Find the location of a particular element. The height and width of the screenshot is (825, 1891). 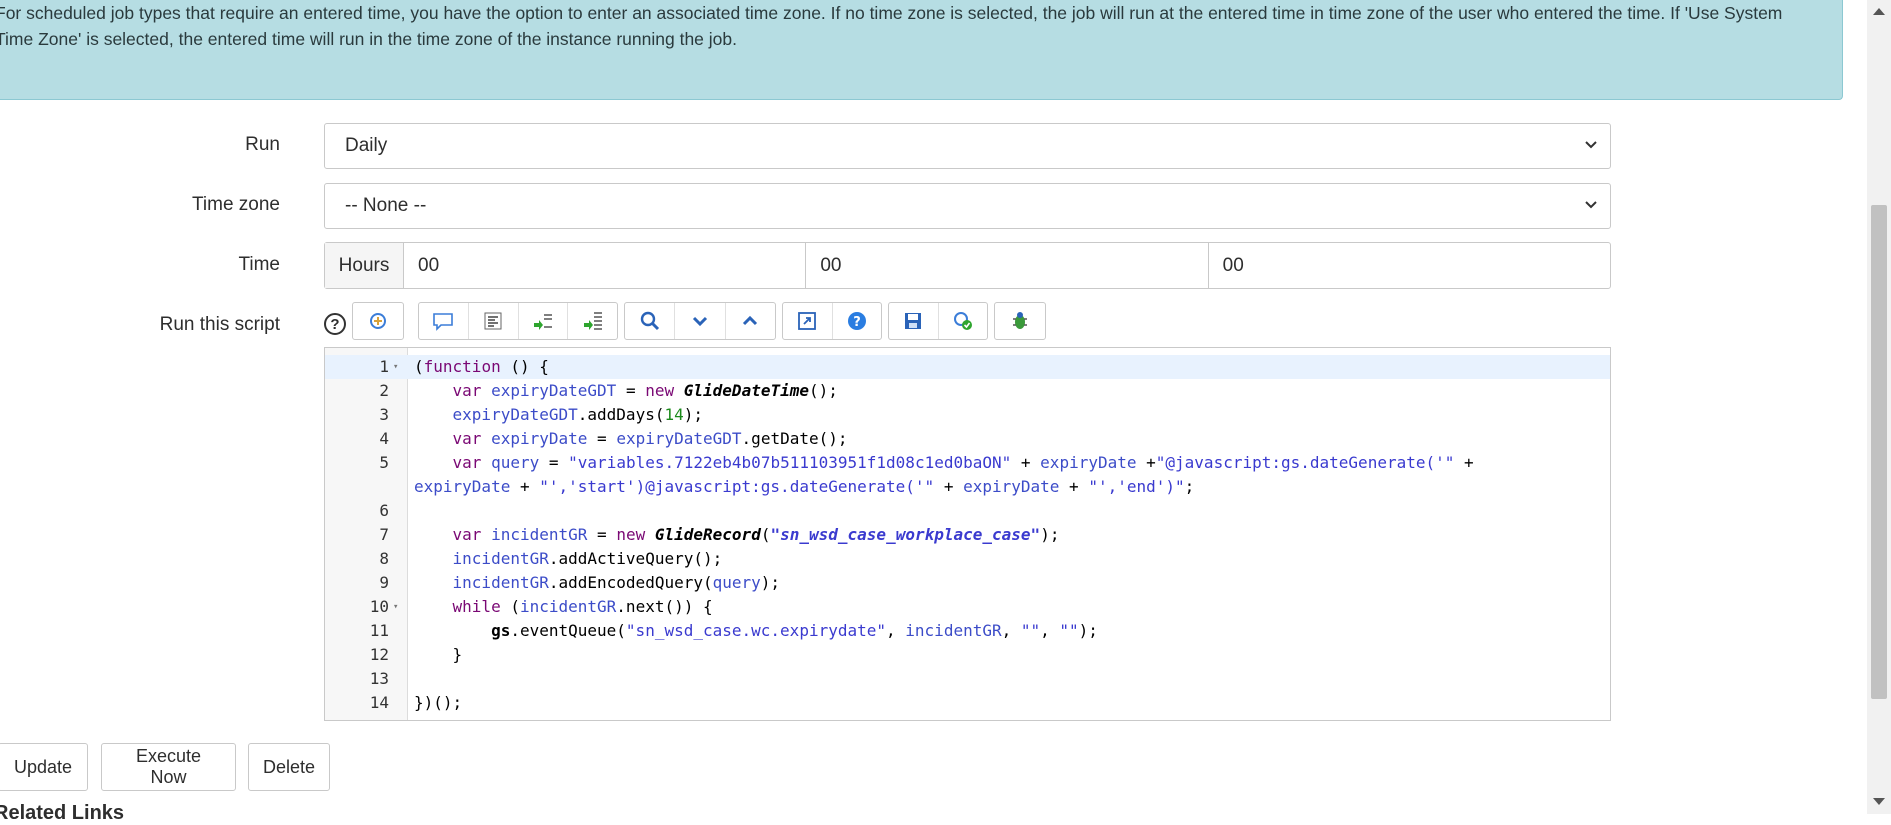

scroll-down-arrow-icon is located at coordinates (1879, 801).